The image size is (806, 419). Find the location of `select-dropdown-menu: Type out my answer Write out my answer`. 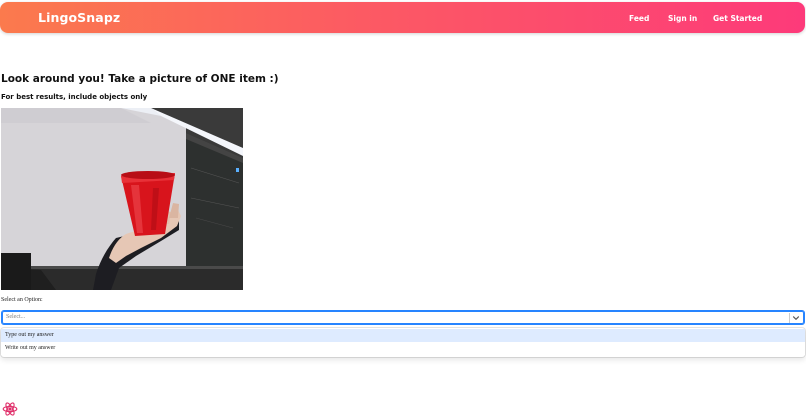

select-dropdown-menu: Type out my answer Write out my answer is located at coordinates (403, 342).